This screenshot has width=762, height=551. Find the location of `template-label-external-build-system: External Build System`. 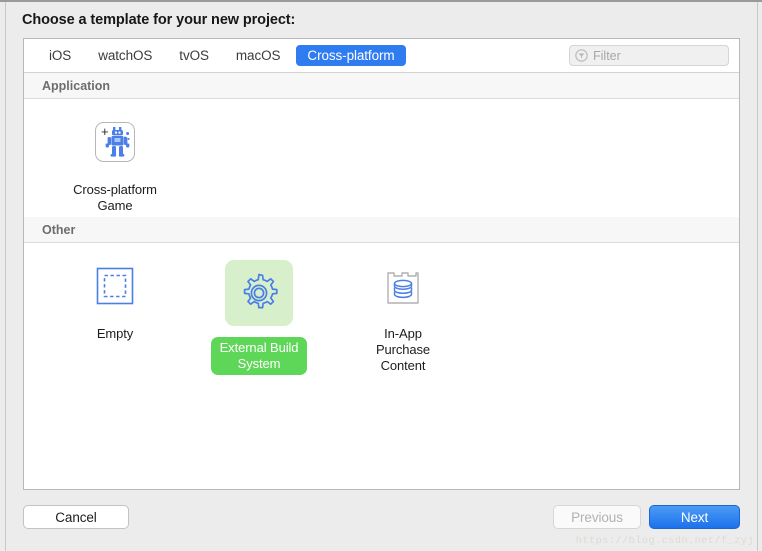

template-label-external-build-system: External Build System is located at coordinates (259, 356).